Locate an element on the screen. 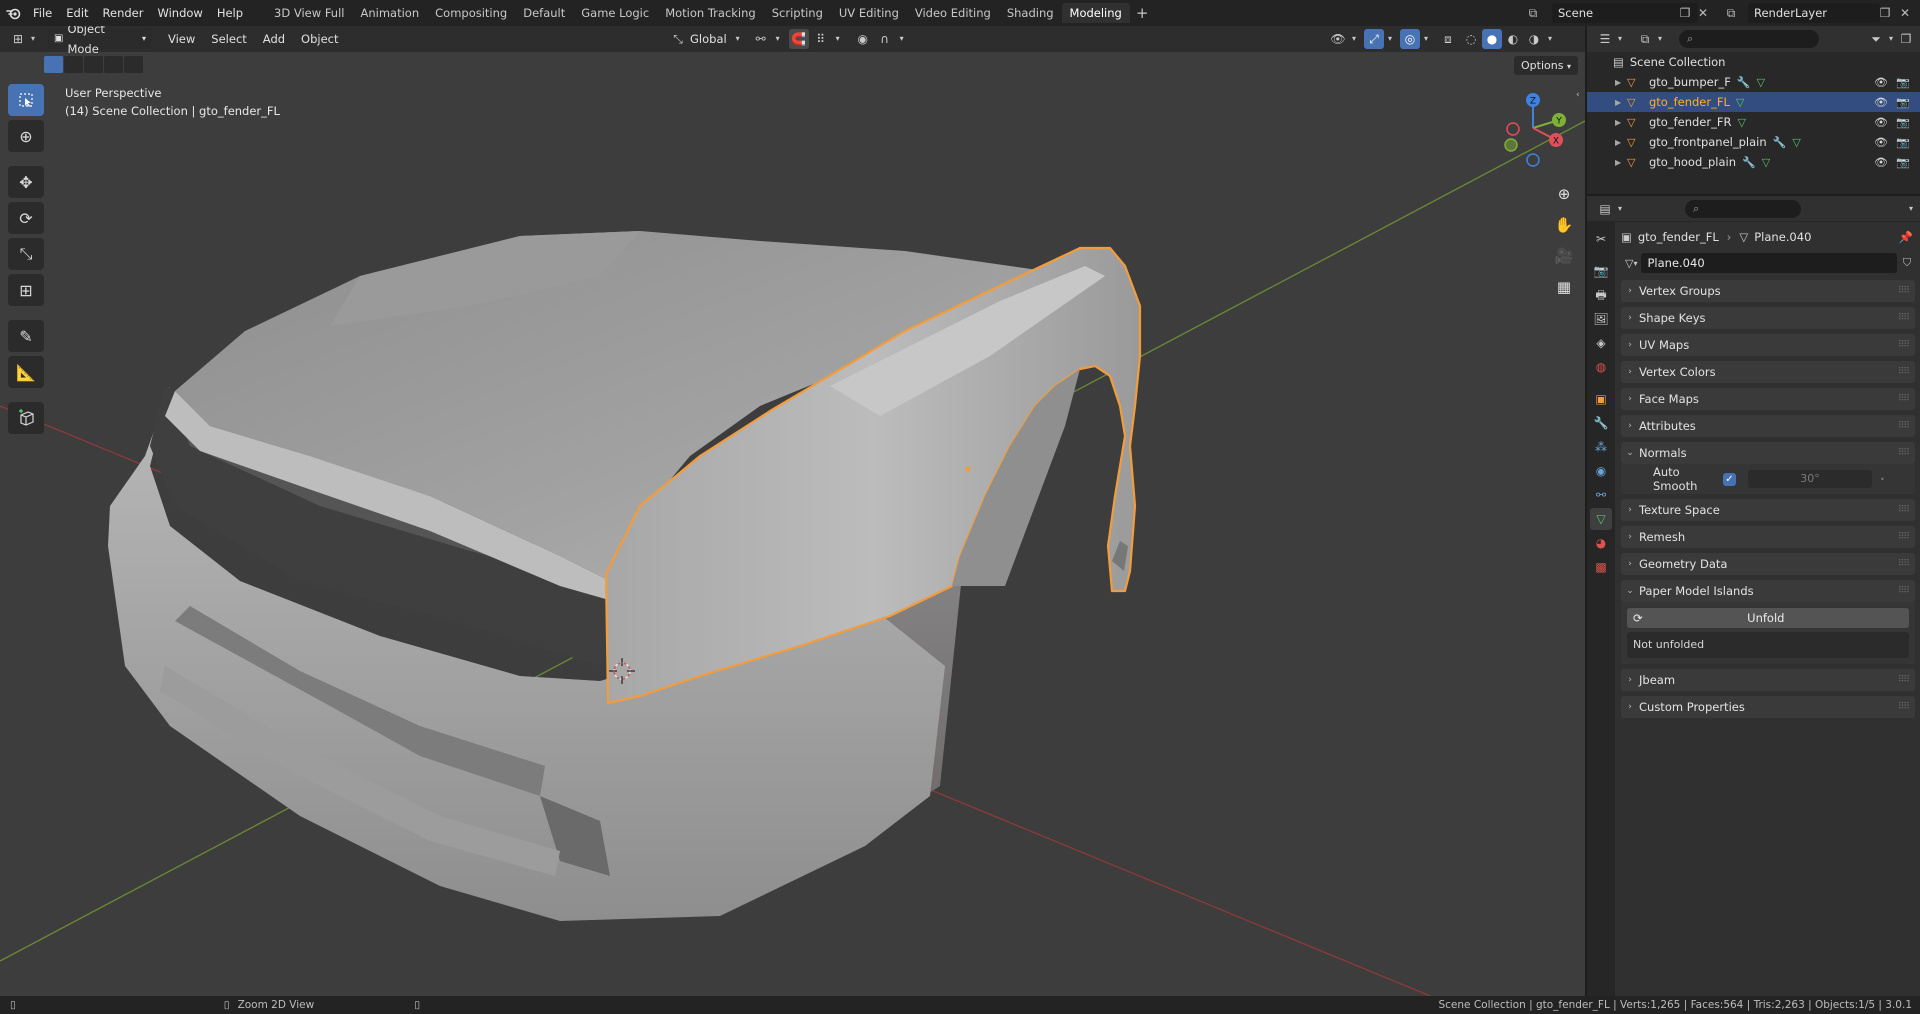 The width and height of the screenshot is (1920, 1014). visibility-icon: 👁 is located at coordinates (1338, 39).